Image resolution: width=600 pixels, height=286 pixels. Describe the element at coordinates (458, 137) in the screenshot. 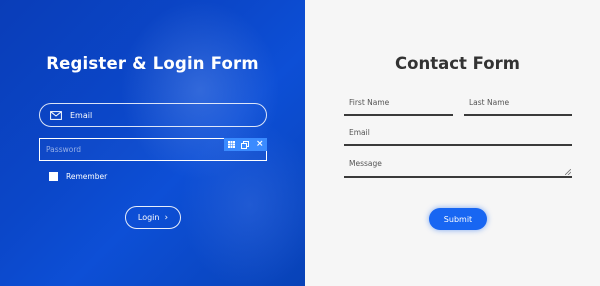

I see `contact-email-input: Email` at that location.